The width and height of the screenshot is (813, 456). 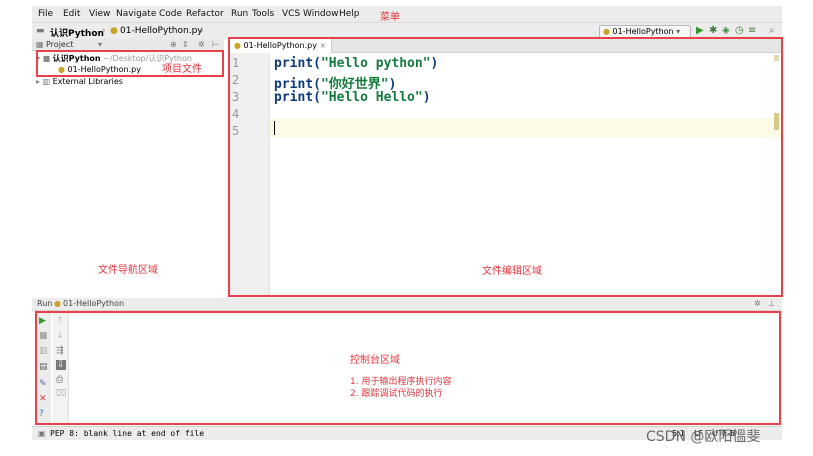 What do you see at coordinates (205, 14) in the screenshot?
I see `menu-refactor: Refactor` at bounding box center [205, 14].